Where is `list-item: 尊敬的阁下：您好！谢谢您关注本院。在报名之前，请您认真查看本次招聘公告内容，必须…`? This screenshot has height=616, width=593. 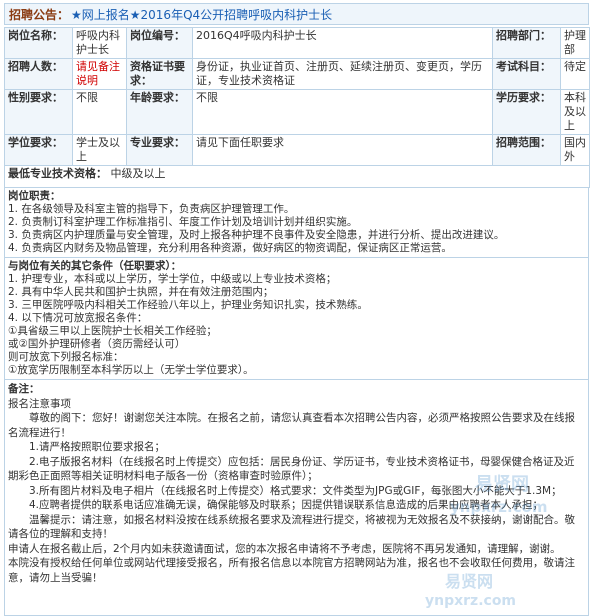 list-item: 尊敬的阁下：您好！谢谢您关注本院。在报名之前，请您认真查看本次招聘公告内容，必须… is located at coordinates (291, 425).